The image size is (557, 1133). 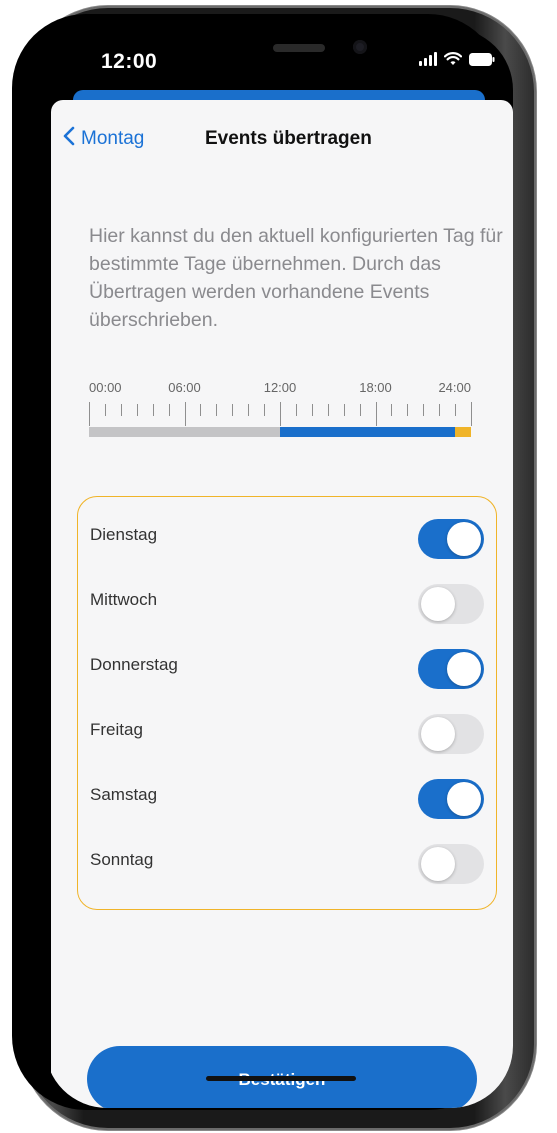 I want to click on timeline-label: 06:00, so click(x=184, y=387).